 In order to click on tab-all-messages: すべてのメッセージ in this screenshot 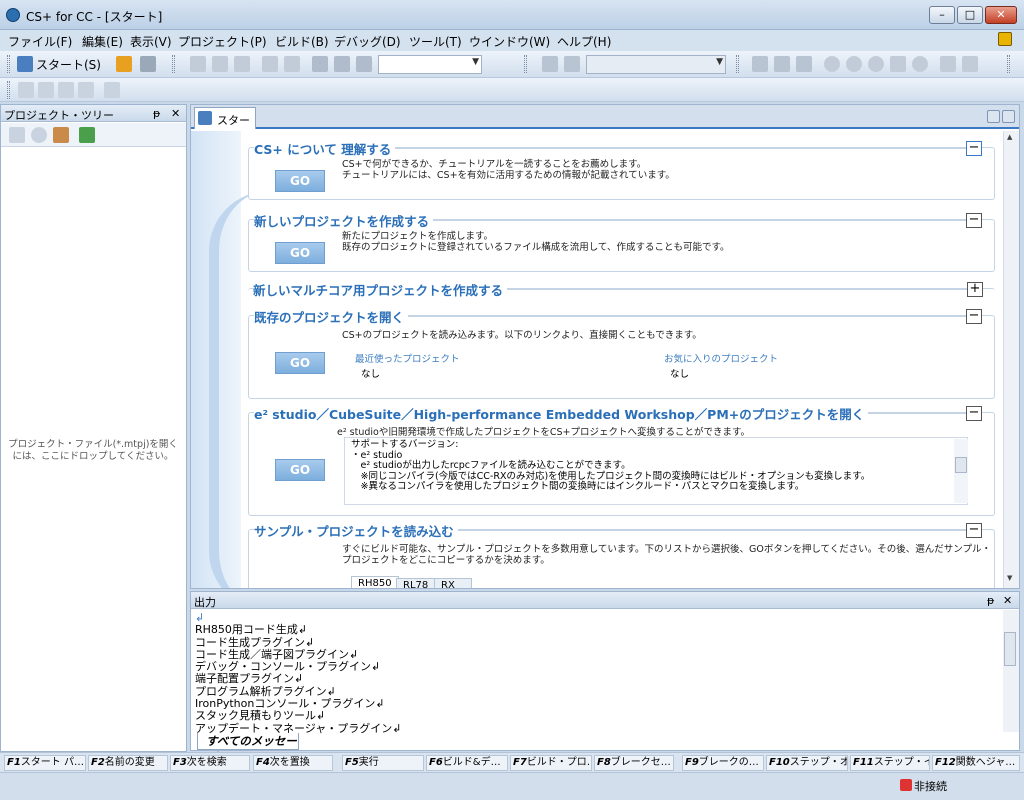, I will do `click(248, 748)`.